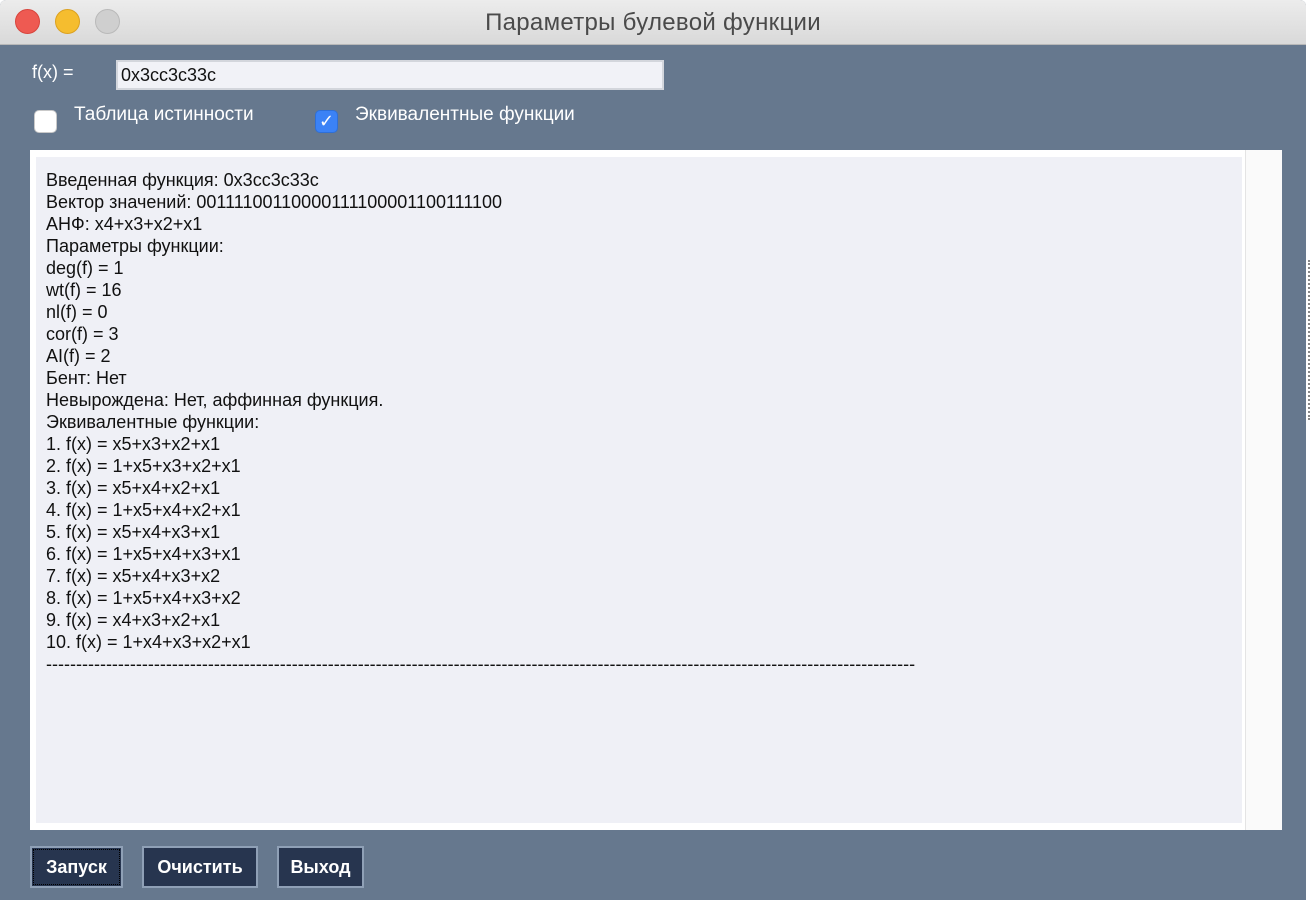  I want to click on checkmark-icon: ✓, so click(326, 121).